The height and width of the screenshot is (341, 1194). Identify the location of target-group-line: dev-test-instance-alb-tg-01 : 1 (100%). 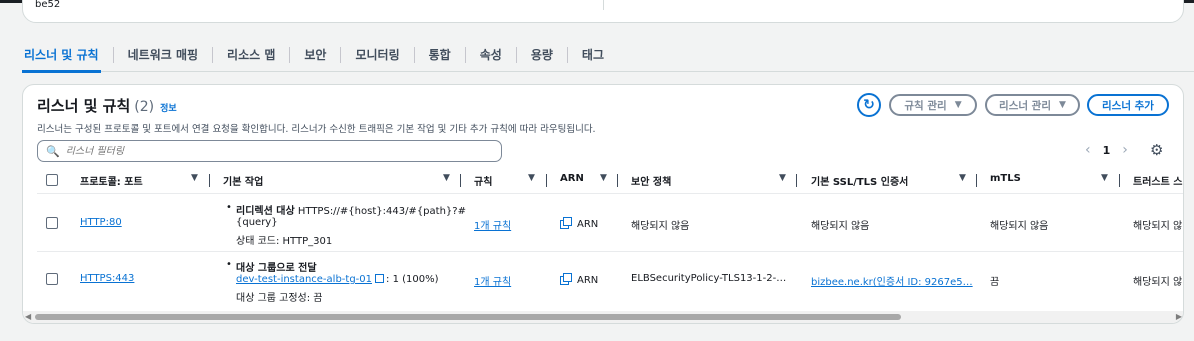
(337, 279).